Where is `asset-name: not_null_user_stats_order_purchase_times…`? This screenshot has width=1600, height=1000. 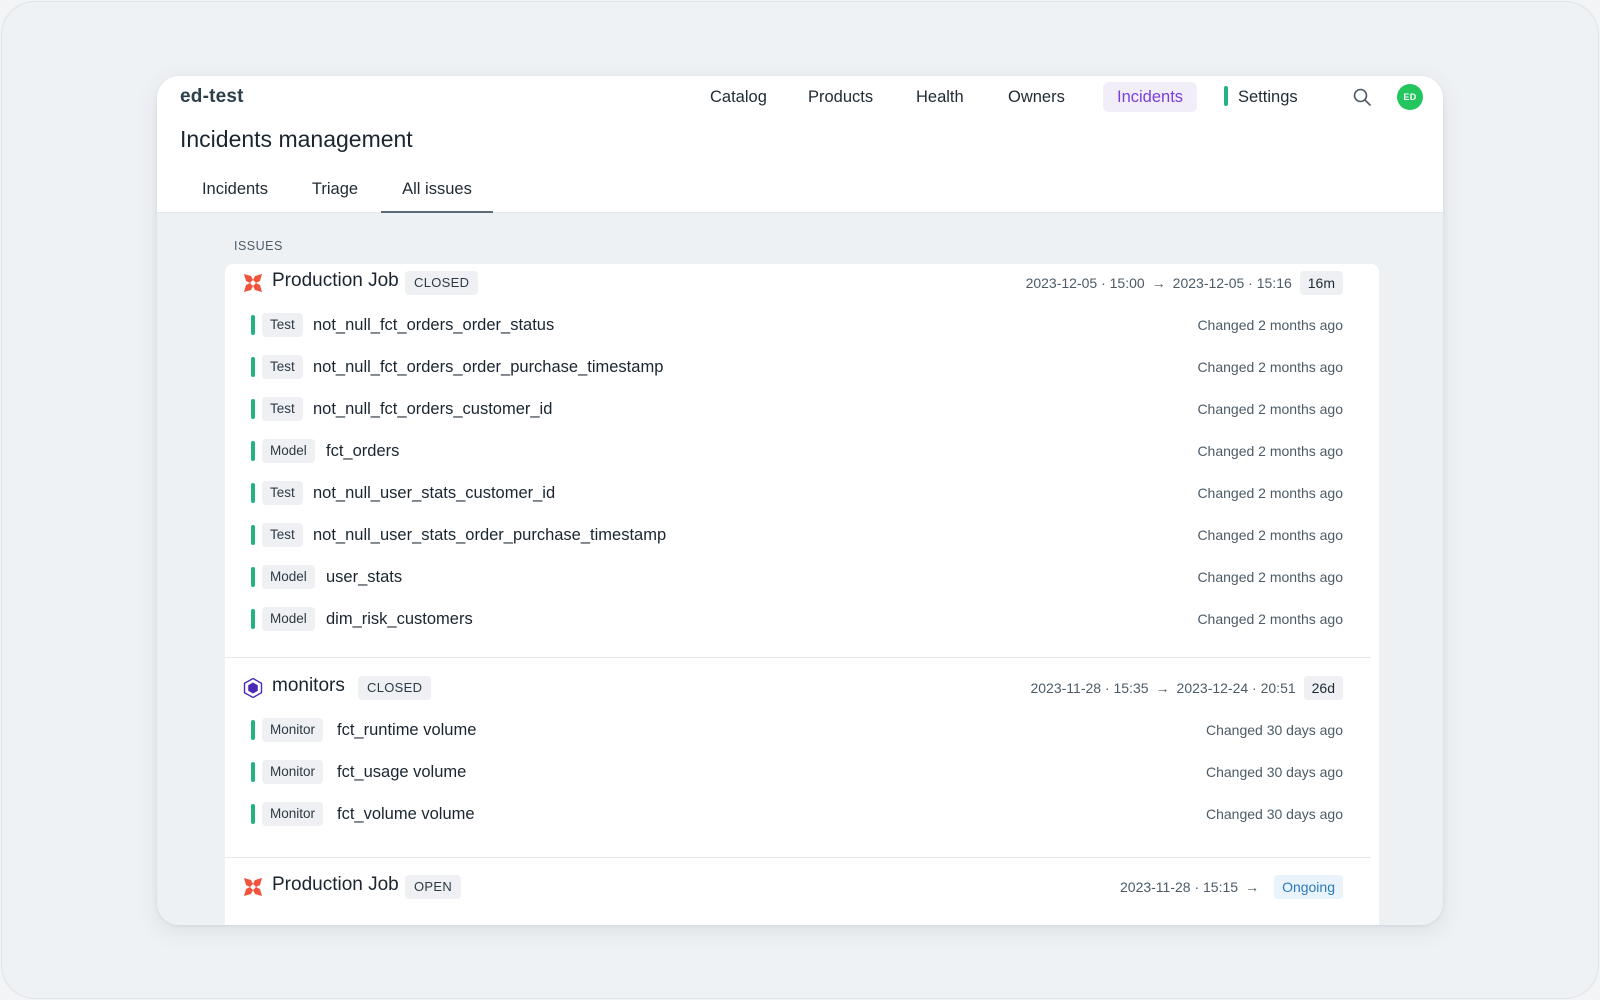 asset-name: not_null_user_stats_order_purchase_times… is located at coordinates (490, 535).